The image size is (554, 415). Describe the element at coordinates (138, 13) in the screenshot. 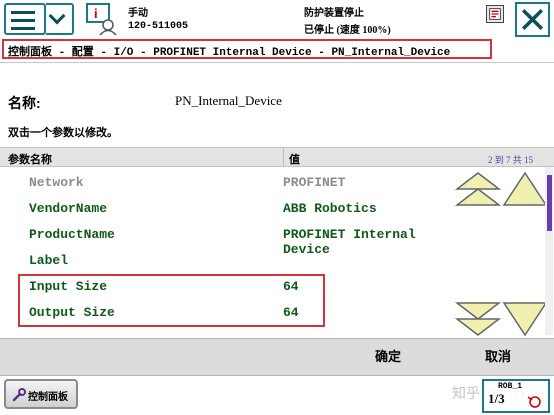

I see `operating-mode: 手动` at that location.